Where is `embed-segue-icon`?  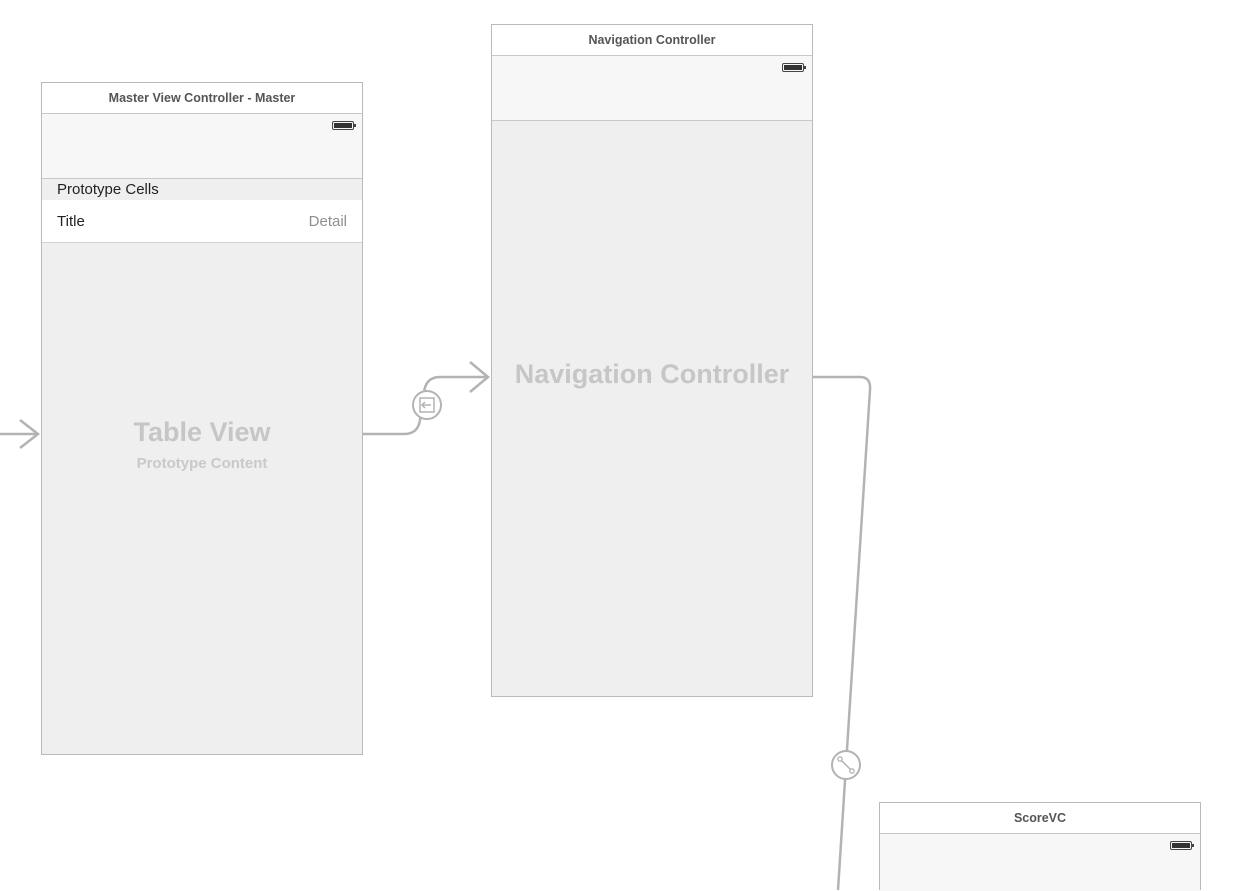
embed-segue-icon is located at coordinates (846, 765).